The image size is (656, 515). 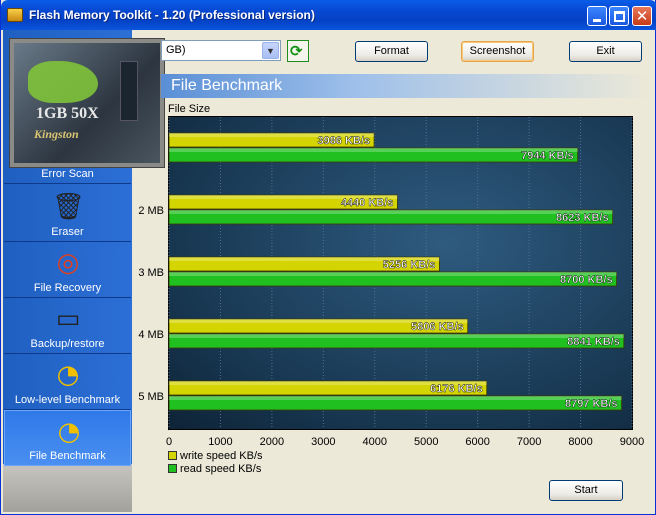 What do you see at coordinates (367, 203) in the screenshot?
I see `bar-data-label: 4440 KB/s` at bounding box center [367, 203].